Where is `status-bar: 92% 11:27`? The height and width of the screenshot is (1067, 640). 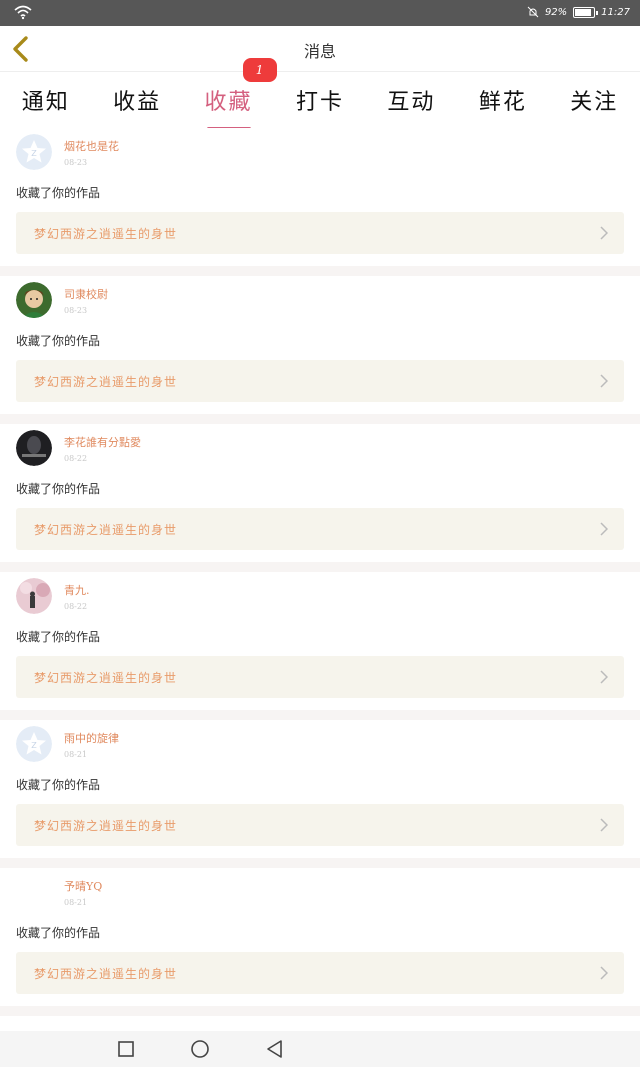 status-bar: 92% 11:27 is located at coordinates (320, 13).